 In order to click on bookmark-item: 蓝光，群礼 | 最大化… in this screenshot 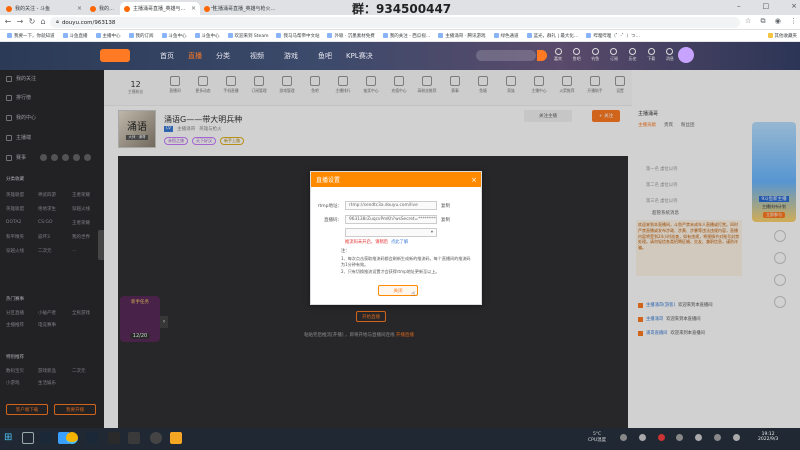, I will do `click(553, 36)`.